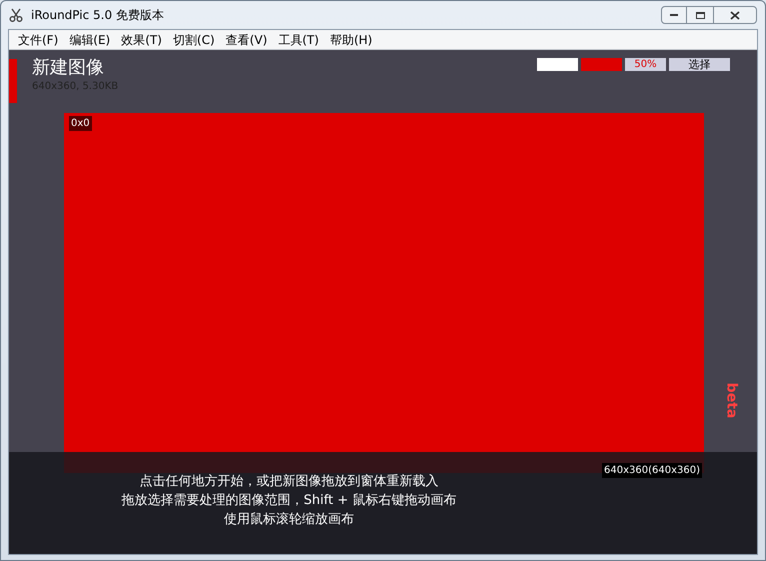 This screenshot has width=766, height=561. I want to click on menu-item: 帮助(H), so click(351, 39).